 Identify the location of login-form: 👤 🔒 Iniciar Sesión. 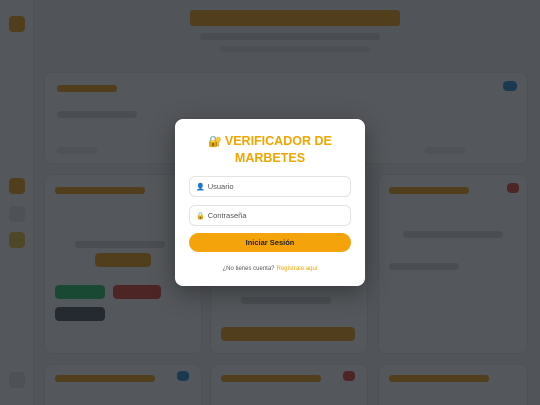
(270, 214).